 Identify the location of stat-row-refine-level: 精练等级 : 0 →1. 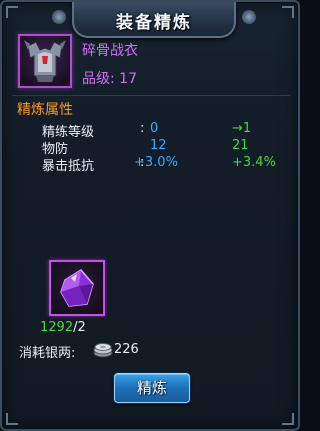
(152, 130).